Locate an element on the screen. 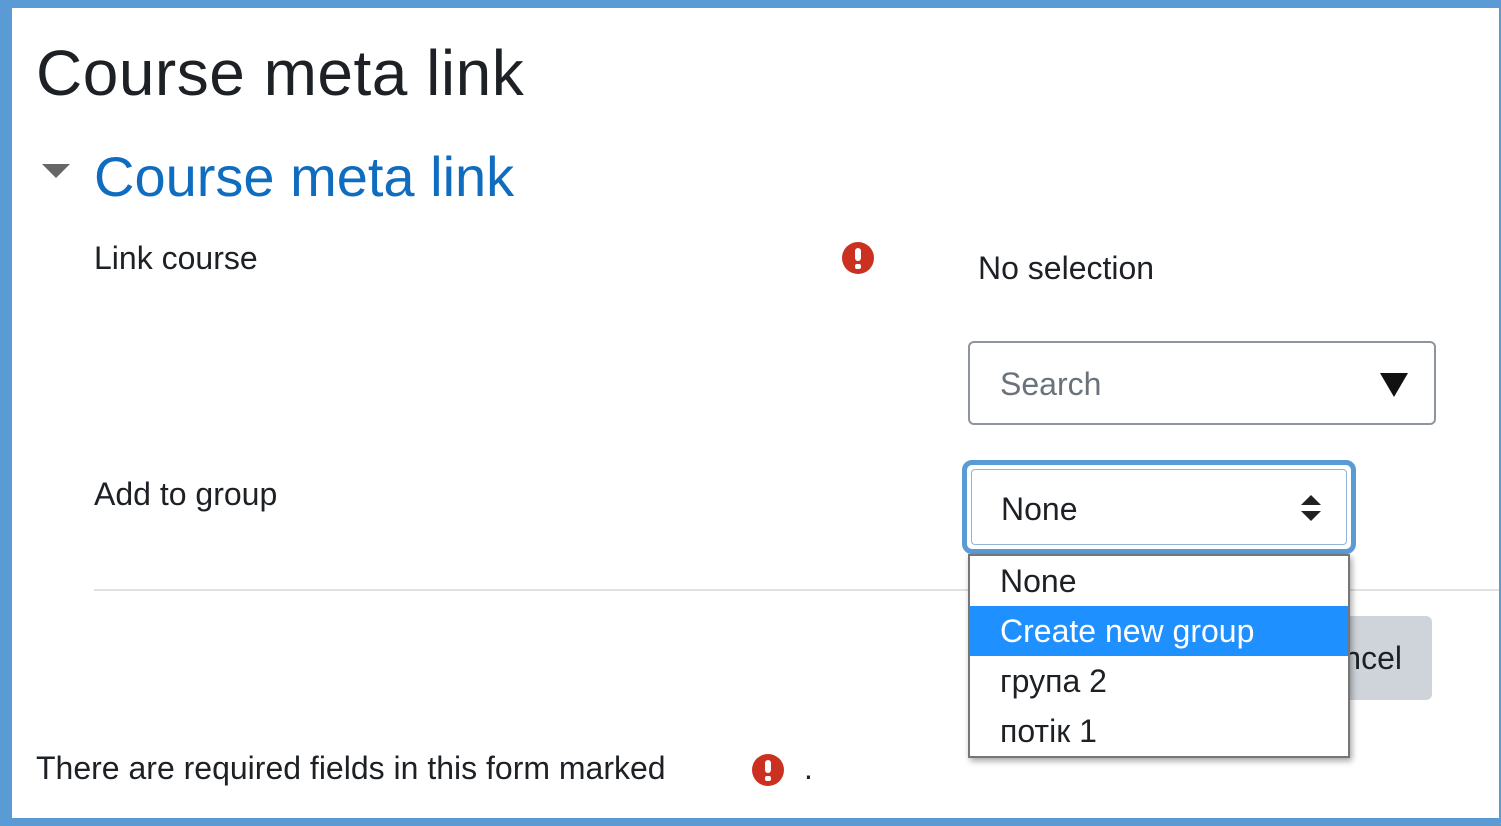 The width and height of the screenshot is (1501, 826). search-input is located at coordinates (1177, 384).